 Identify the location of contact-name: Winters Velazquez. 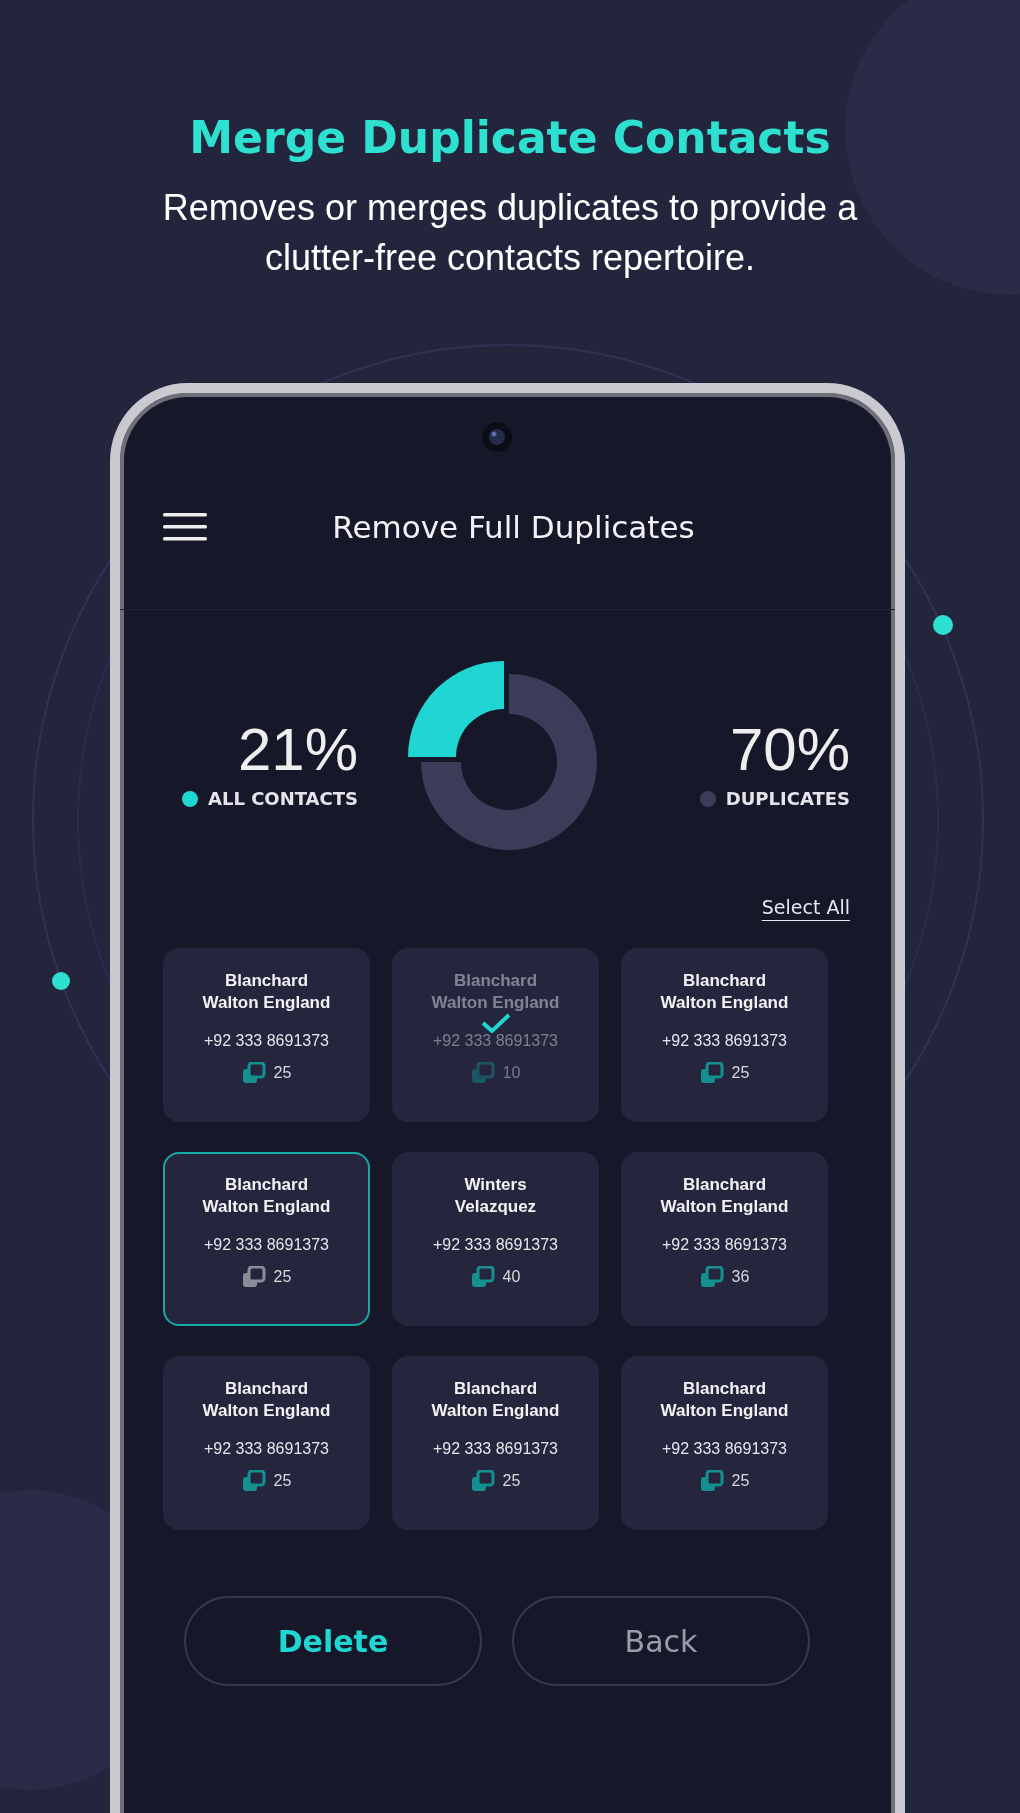
(495, 1196).